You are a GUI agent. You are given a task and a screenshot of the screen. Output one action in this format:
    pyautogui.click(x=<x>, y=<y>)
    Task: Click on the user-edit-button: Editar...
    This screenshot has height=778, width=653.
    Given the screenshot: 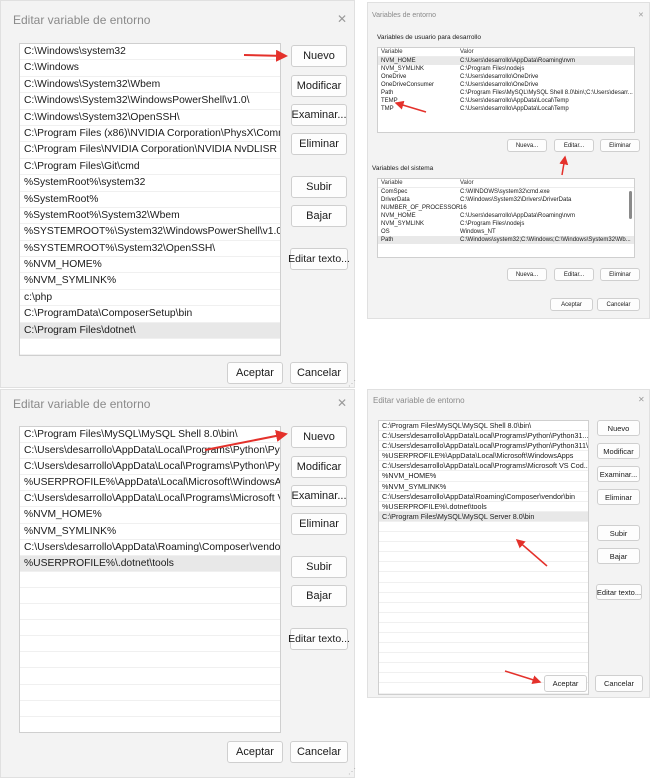 What is the action you would take?
    pyautogui.click(x=574, y=145)
    